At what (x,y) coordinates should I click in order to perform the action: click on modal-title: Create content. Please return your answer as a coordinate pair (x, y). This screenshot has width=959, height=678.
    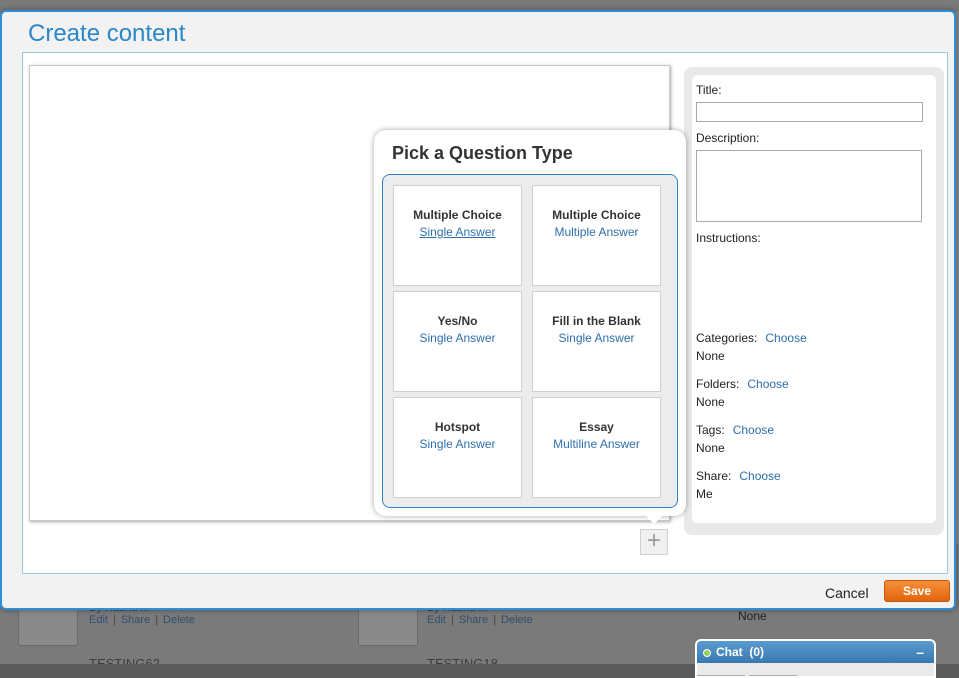
    Looking at the image, I should click on (107, 33).